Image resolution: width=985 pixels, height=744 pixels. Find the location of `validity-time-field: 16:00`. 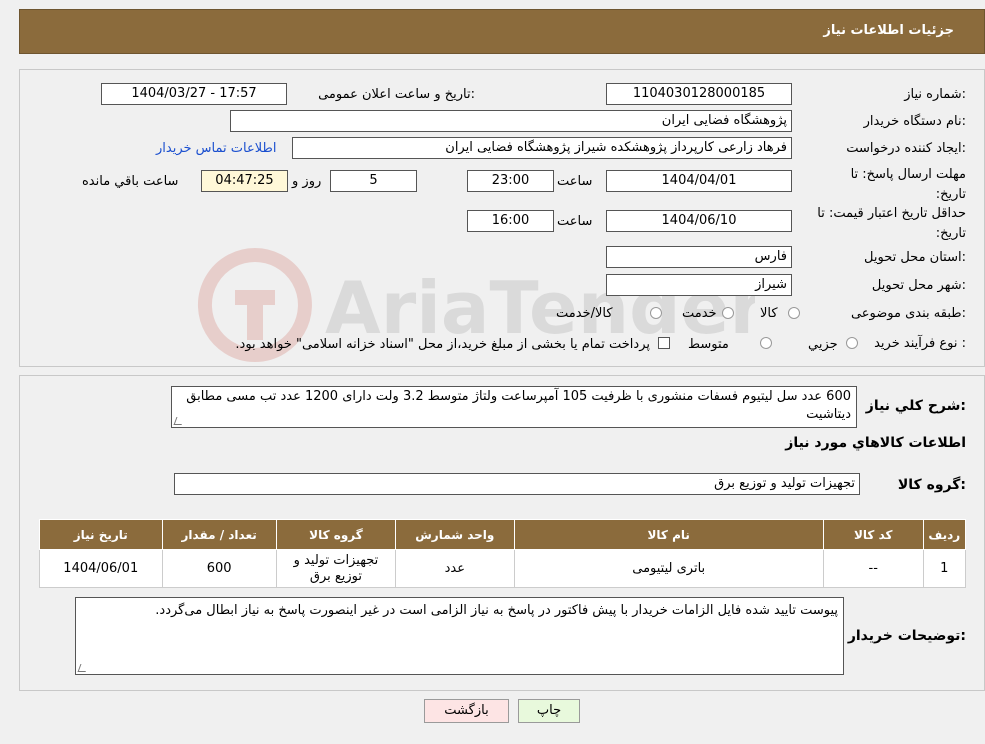

validity-time-field: 16:00 is located at coordinates (510, 221).